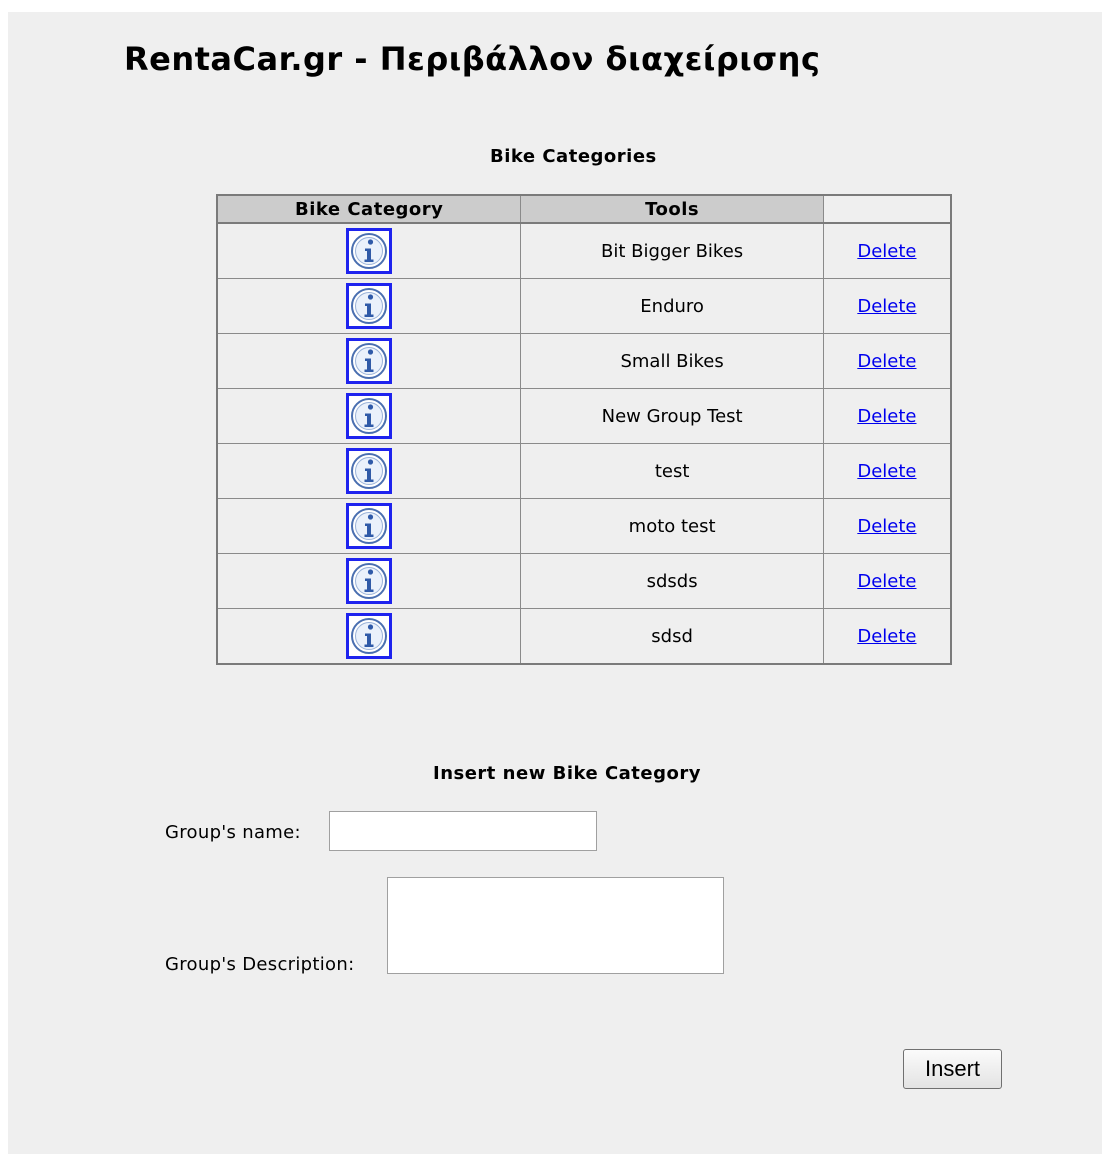 The image size is (1102, 1156). I want to click on table-row: sdsds Delete, so click(584, 581).